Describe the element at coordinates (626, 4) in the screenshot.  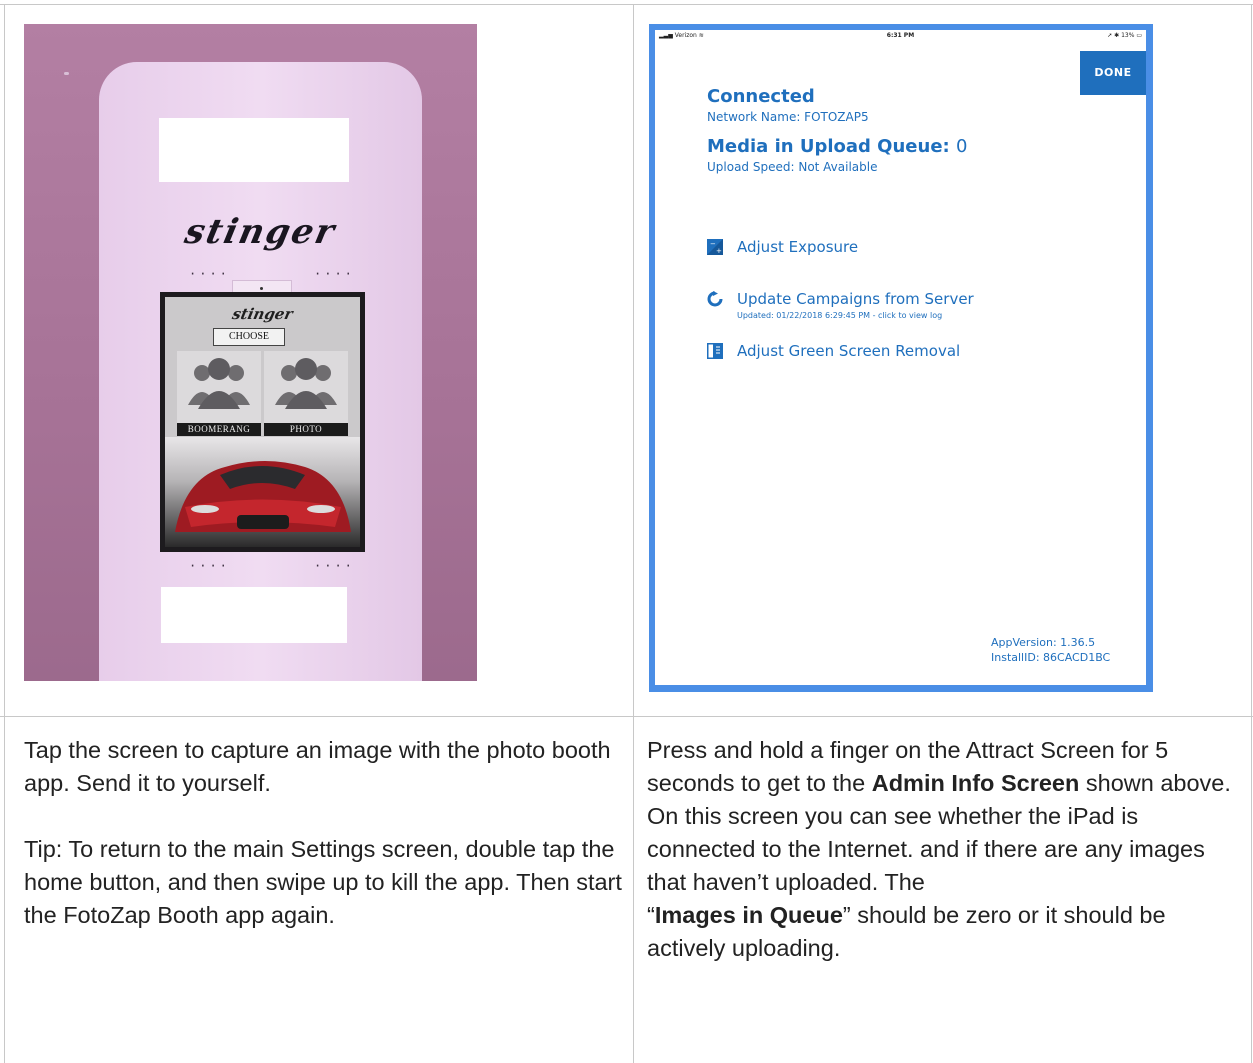
I see `table-border-top` at that location.